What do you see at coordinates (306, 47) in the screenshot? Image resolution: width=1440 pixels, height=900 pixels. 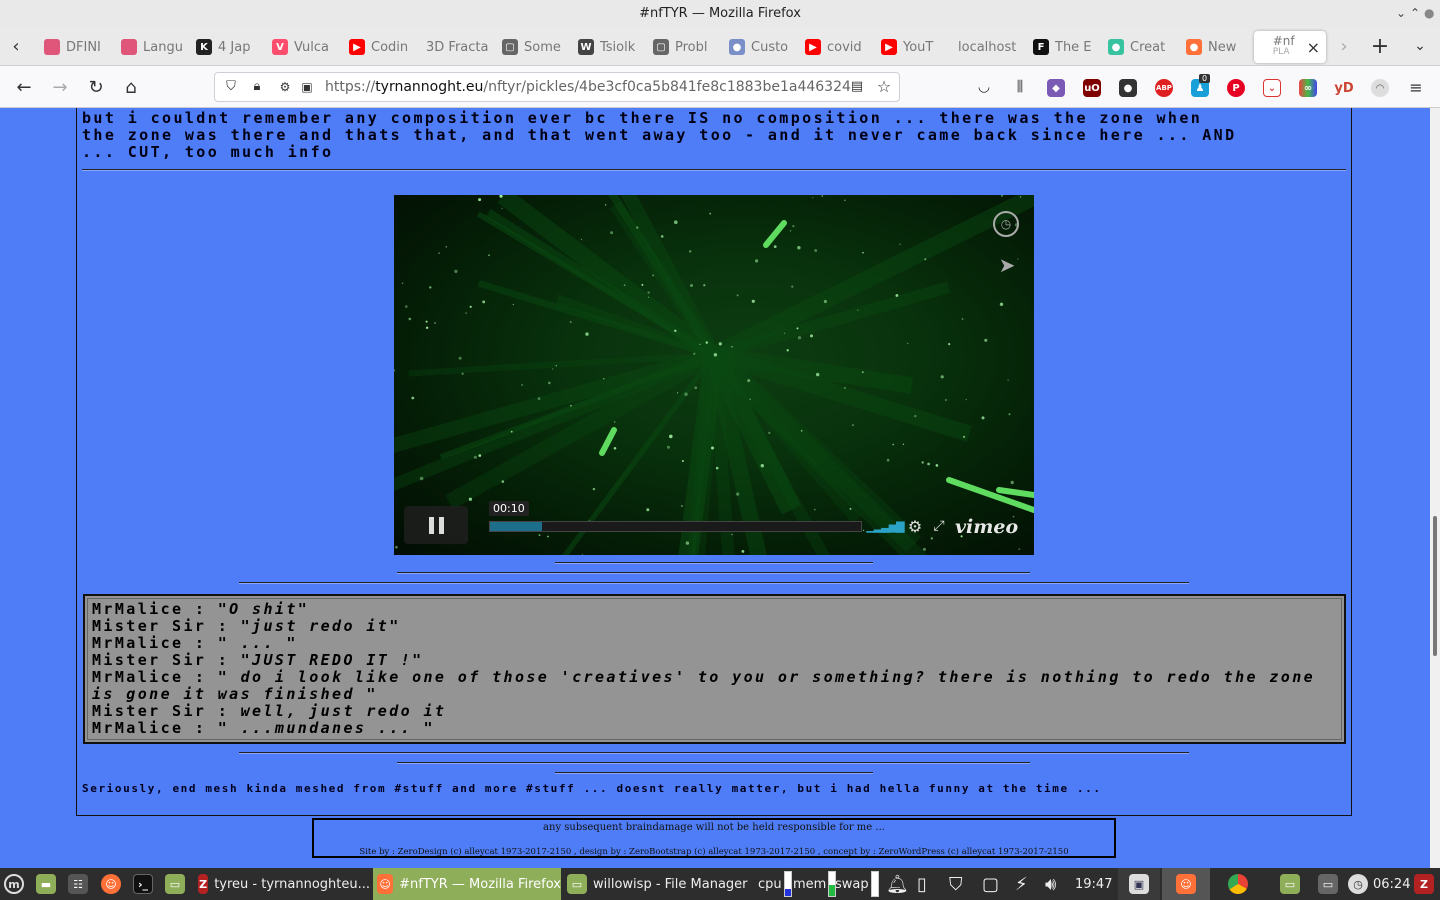 I see `tab-4: V Vulca` at bounding box center [306, 47].